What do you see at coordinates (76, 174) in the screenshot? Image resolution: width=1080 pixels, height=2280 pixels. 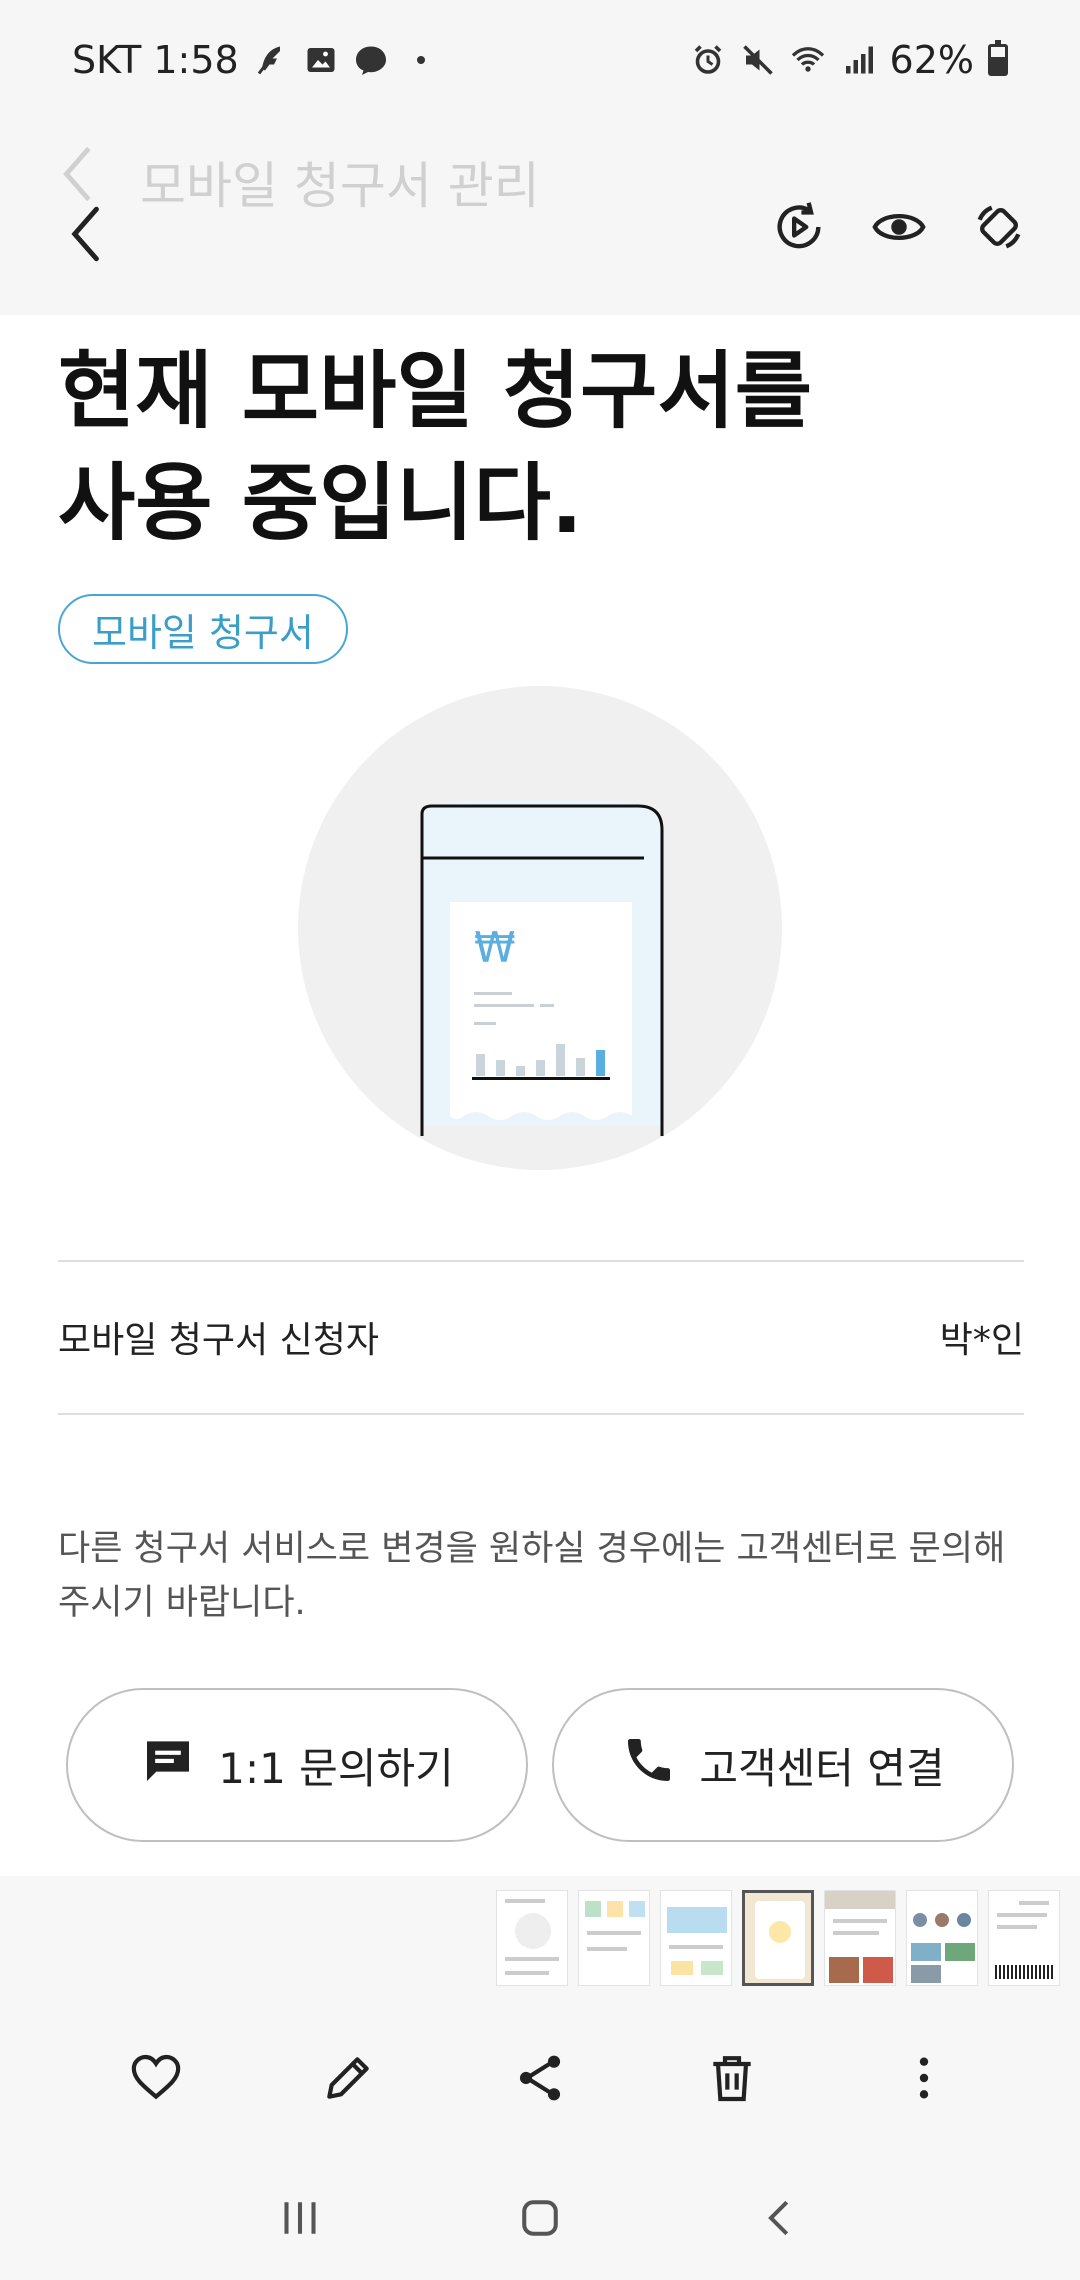 I see `ghost-back-icon` at bounding box center [76, 174].